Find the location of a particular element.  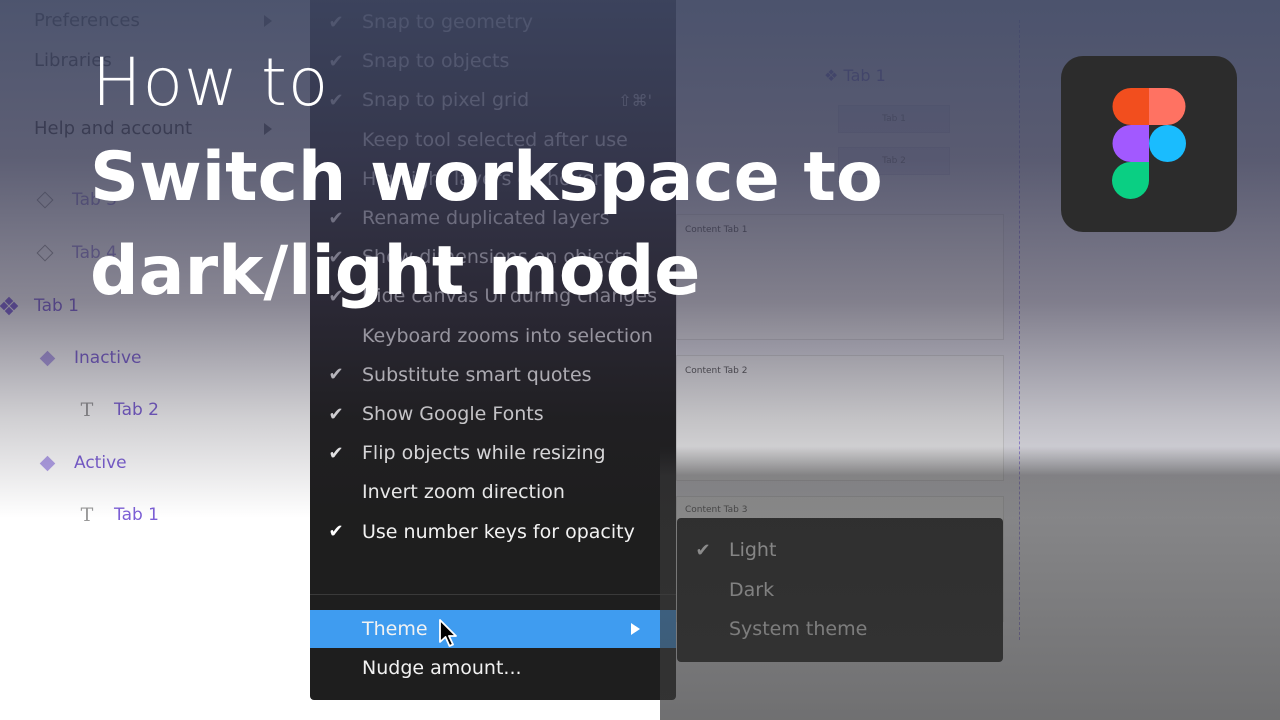

content-tab-3-label: Content Tab 3 is located at coordinates (716, 510).